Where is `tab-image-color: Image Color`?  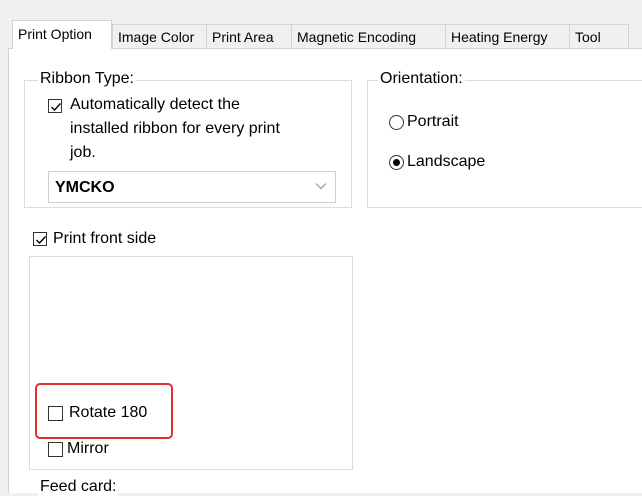
tab-image-color: Image Color is located at coordinates (159, 36).